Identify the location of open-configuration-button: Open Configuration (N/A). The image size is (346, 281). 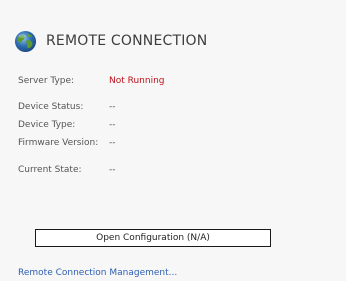
(153, 238).